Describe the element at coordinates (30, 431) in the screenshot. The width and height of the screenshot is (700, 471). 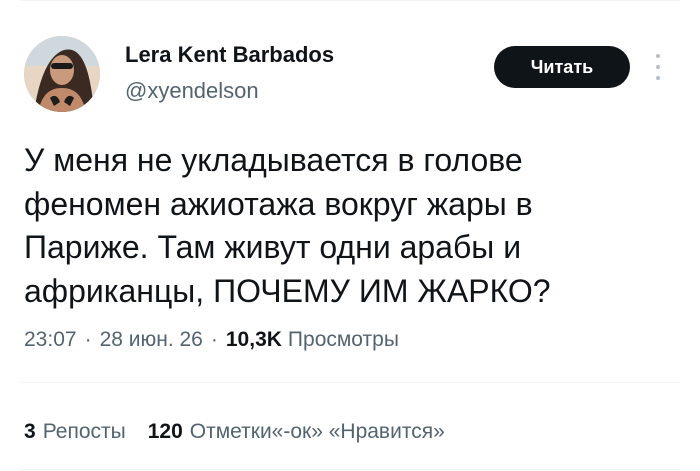
I see `reposts-count: 3` at that location.